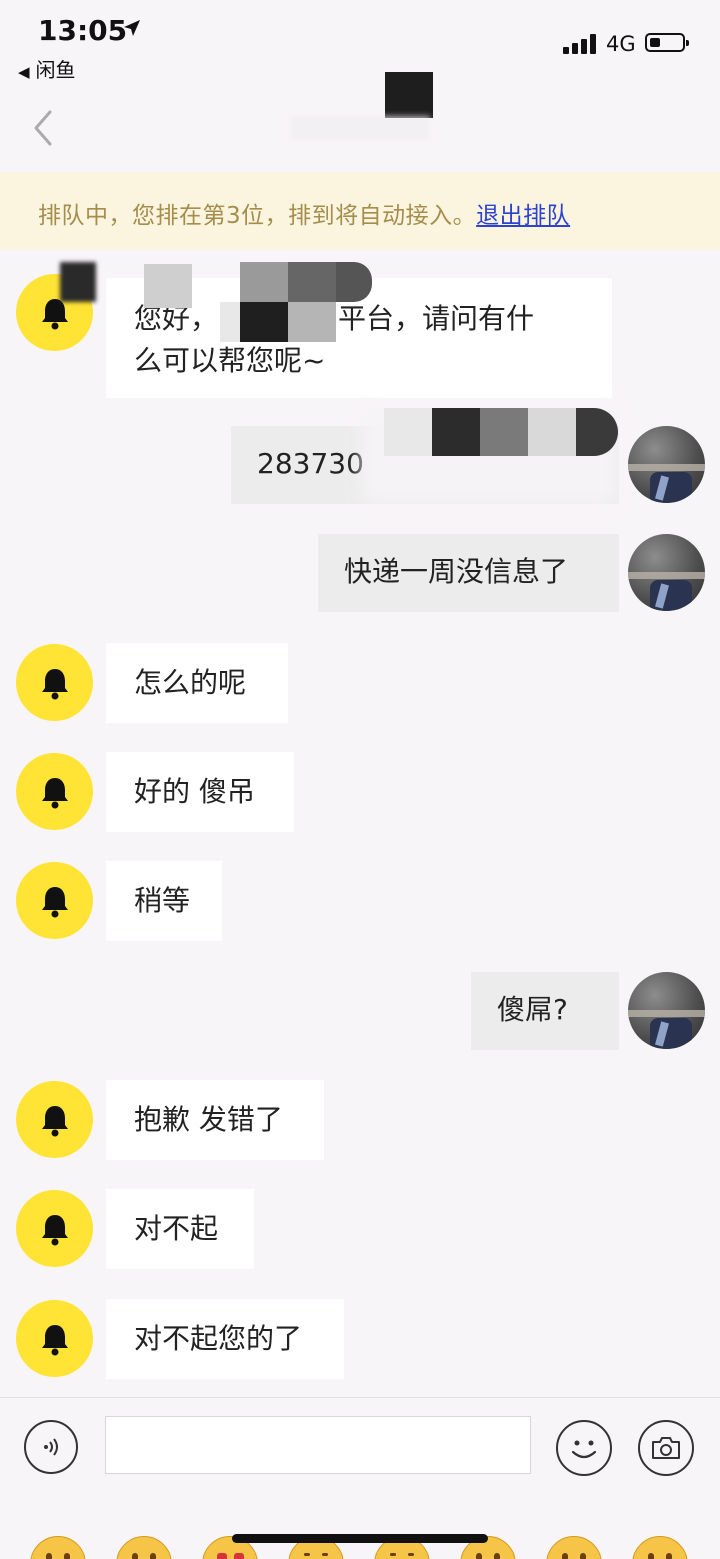  I want to click on message-text: 稍等, so click(162, 900).